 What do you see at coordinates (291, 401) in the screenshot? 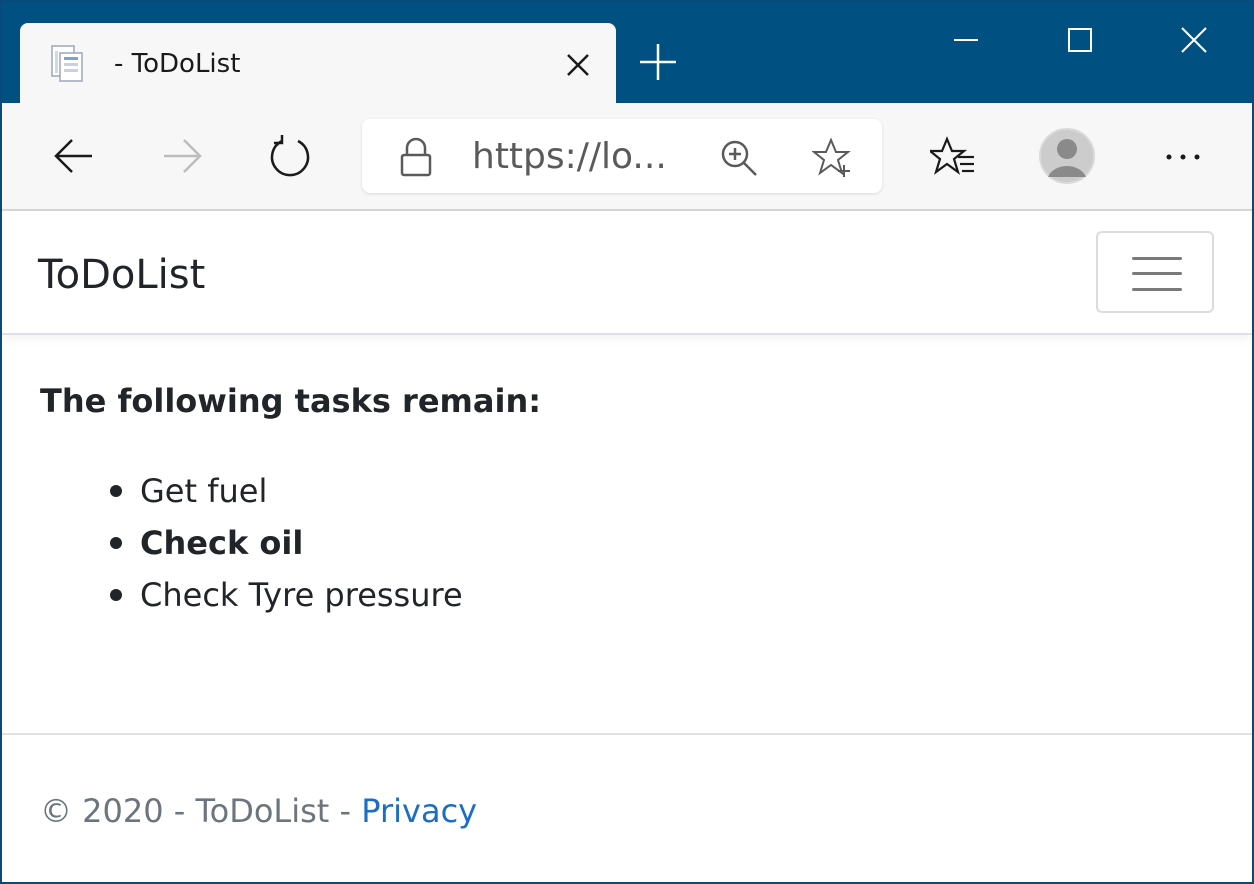
I see `tasks-heading: The following tasks remain:` at bounding box center [291, 401].